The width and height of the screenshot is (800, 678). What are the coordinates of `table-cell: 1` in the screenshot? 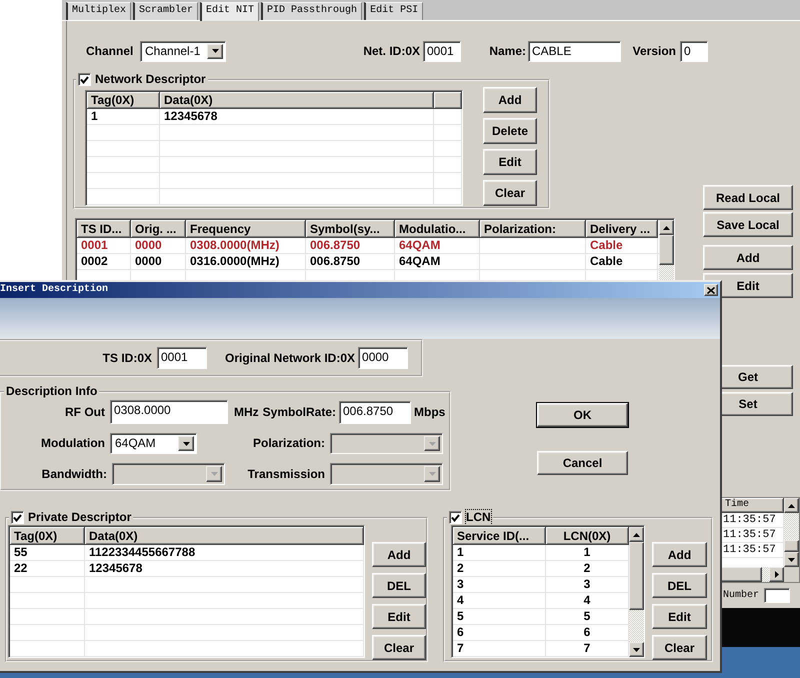 It's located at (123, 116).